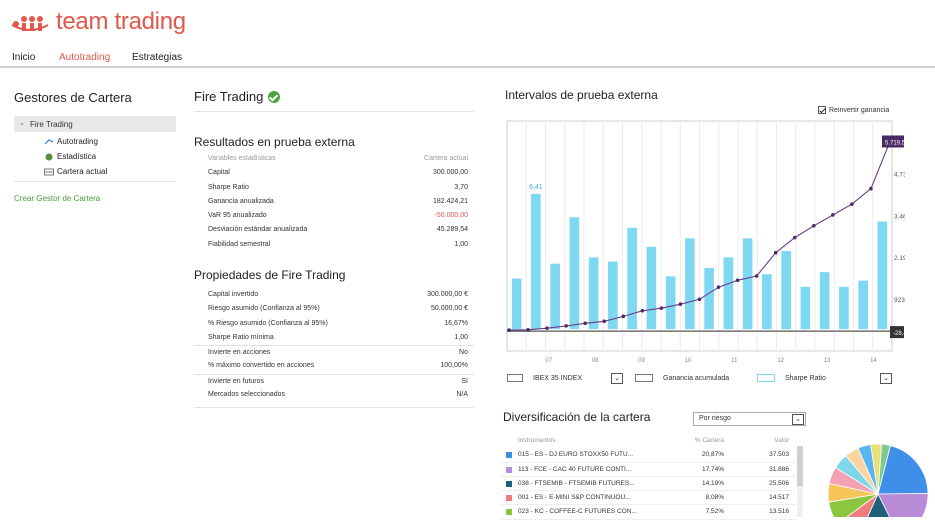 This screenshot has width=935, height=520. What do you see at coordinates (121, 21) in the screenshot?
I see `logo-text: team trading` at bounding box center [121, 21].